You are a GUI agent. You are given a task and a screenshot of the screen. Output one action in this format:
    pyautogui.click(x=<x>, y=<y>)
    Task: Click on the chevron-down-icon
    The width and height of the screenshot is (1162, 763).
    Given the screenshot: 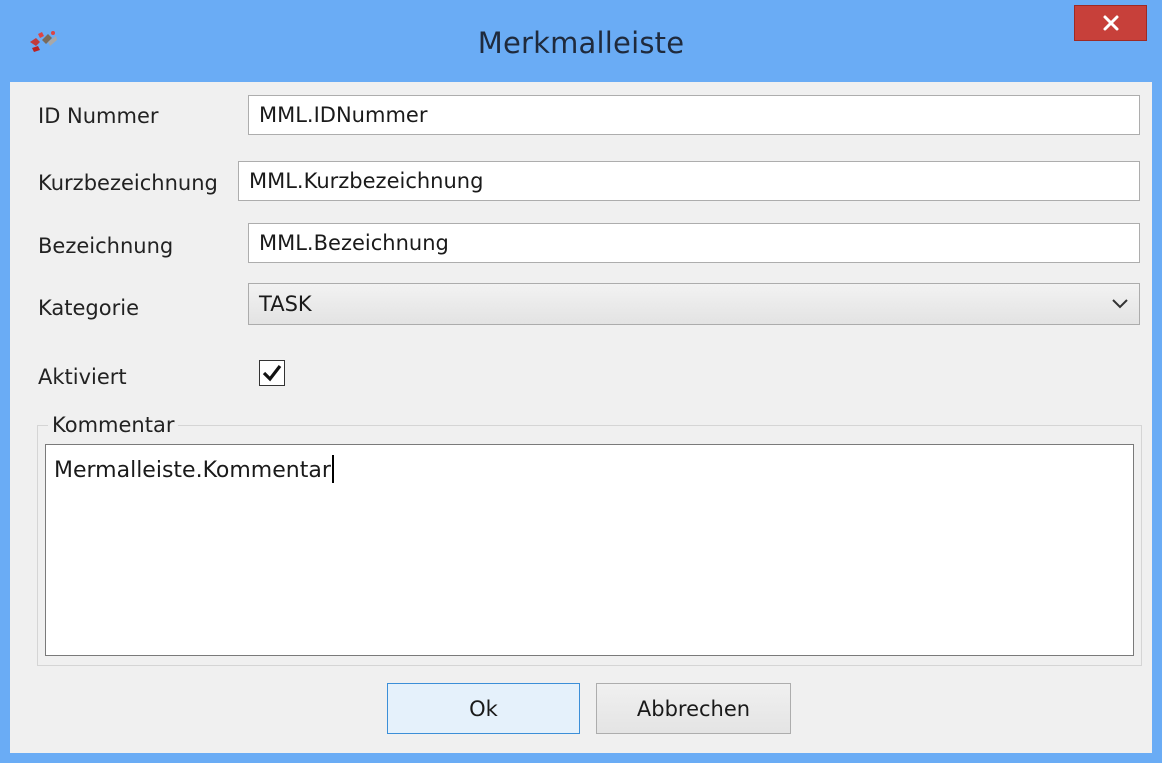 What is the action you would take?
    pyautogui.click(x=1120, y=304)
    